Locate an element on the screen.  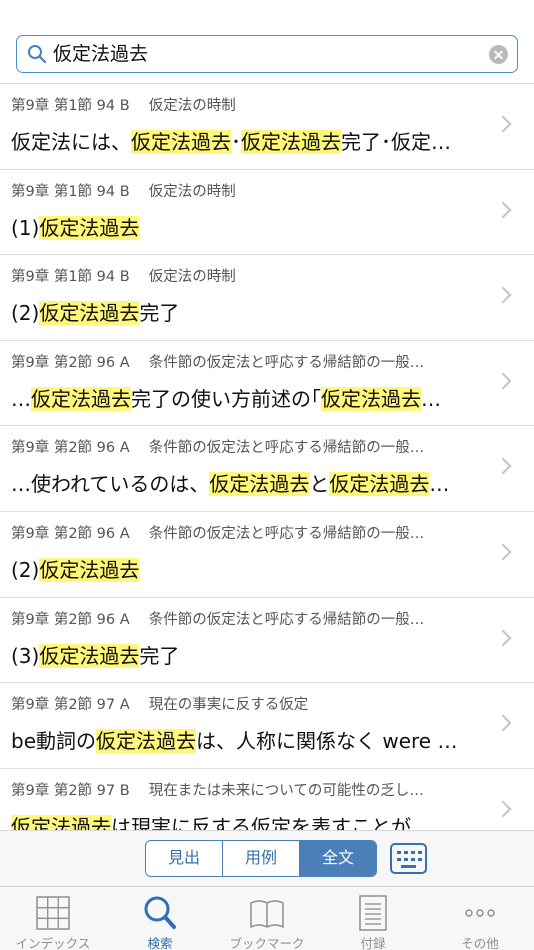
keyboard-icon is located at coordinates (408, 858).